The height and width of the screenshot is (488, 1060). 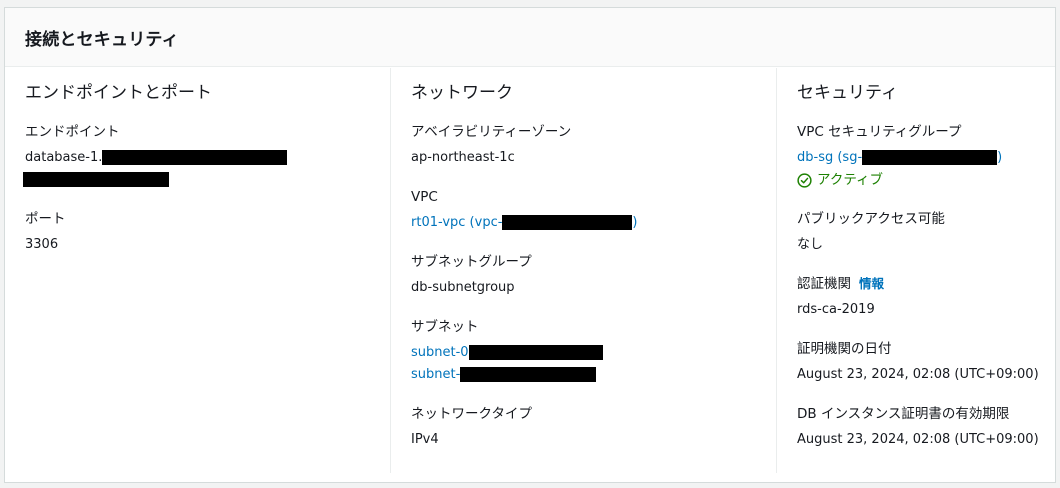 What do you see at coordinates (810, 244) in the screenshot?
I see `public-access-value: なし` at bounding box center [810, 244].